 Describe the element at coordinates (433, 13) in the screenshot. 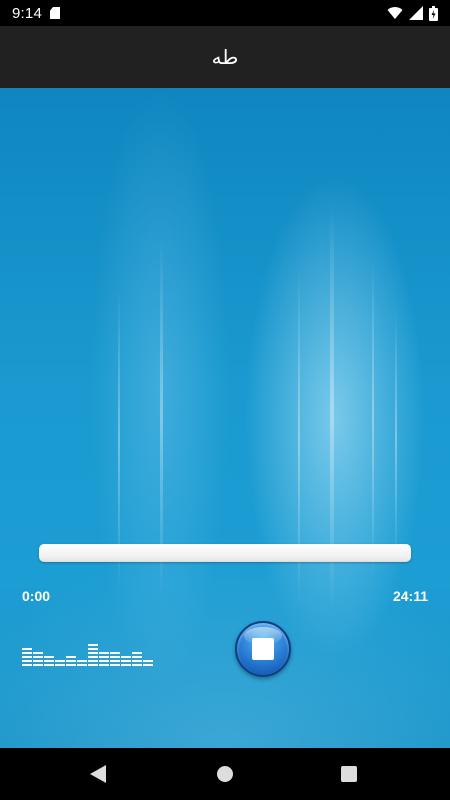

I see `battery-icon` at that location.